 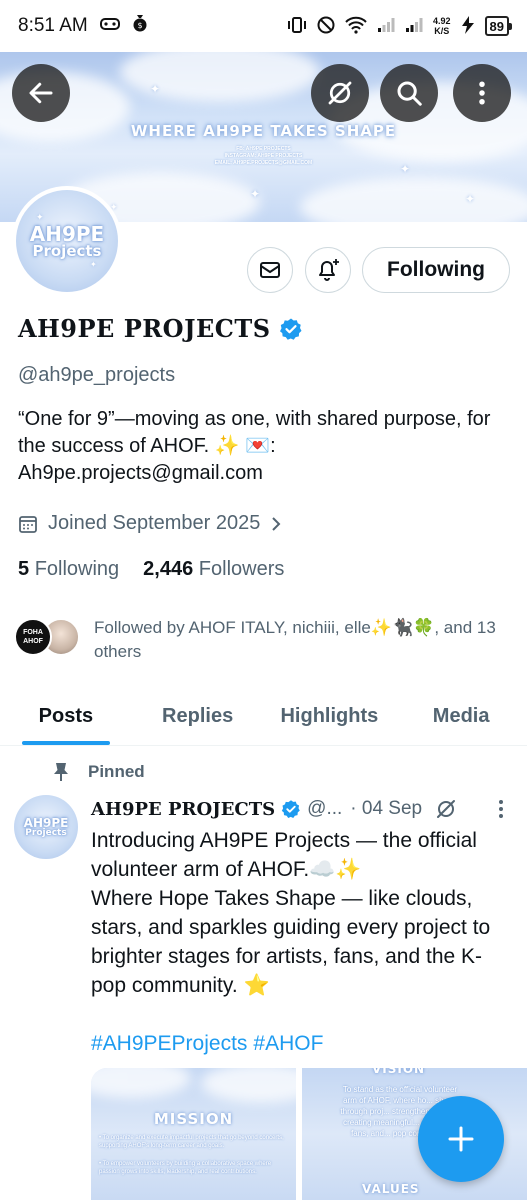 What do you see at coordinates (28, 524) in the screenshot?
I see `calendar-icon` at bounding box center [28, 524].